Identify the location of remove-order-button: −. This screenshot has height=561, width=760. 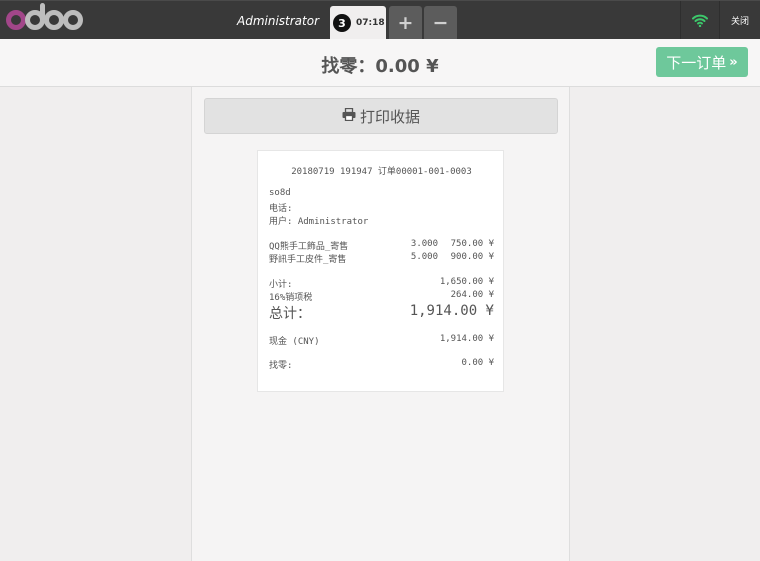
(440, 23).